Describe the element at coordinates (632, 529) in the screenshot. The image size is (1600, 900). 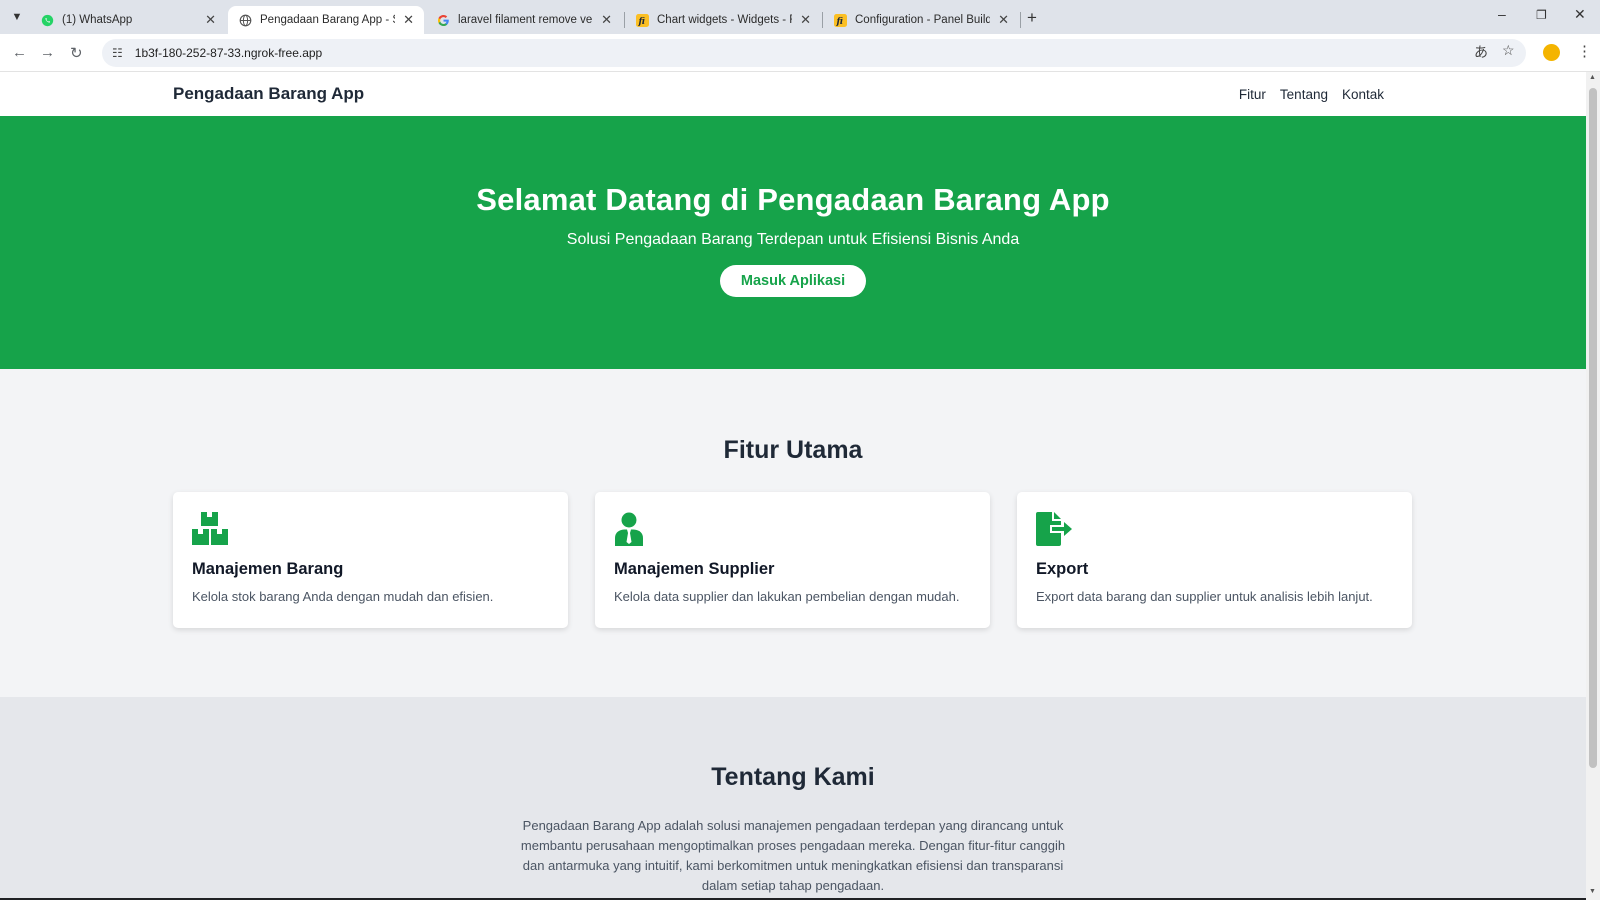
I see `user-tie-icon` at that location.